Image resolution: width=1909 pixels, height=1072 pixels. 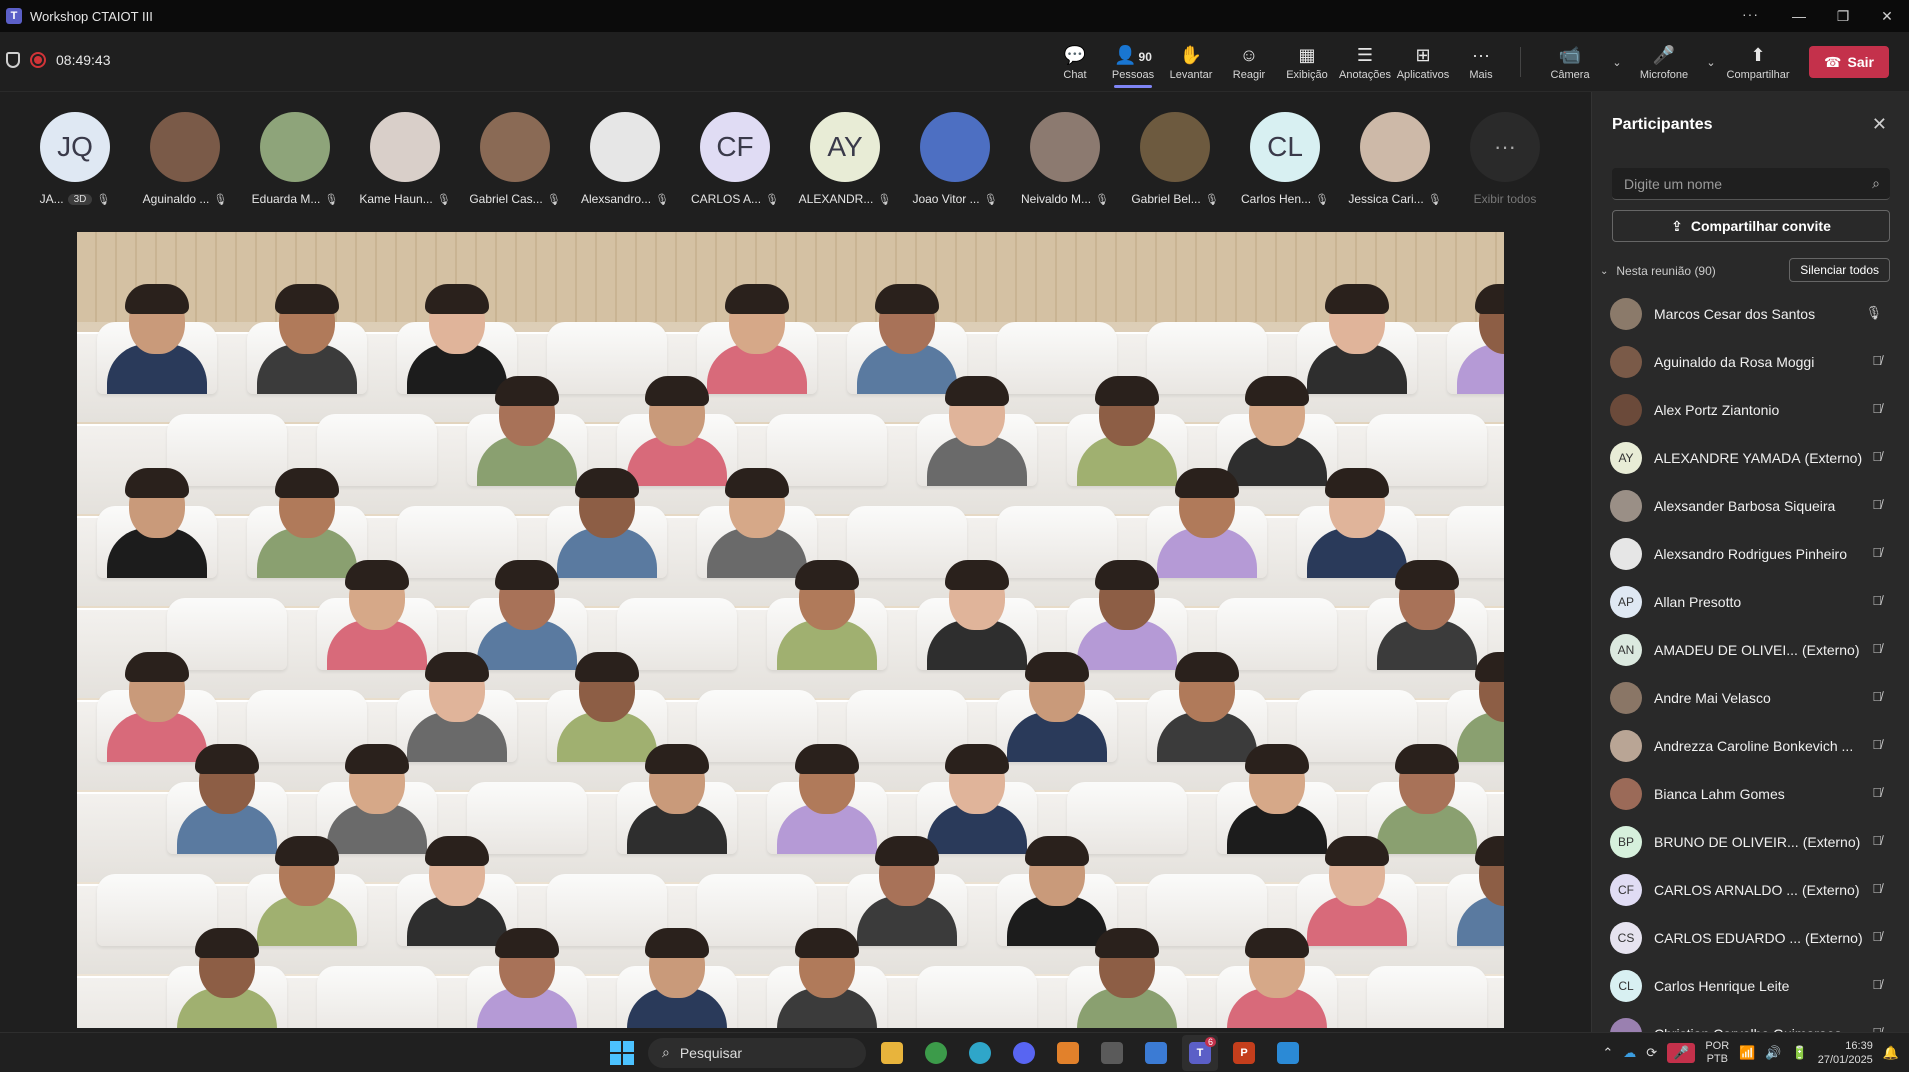 What do you see at coordinates (622, 1053) in the screenshot?
I see `start-button` at bounding box center [622, 1053].